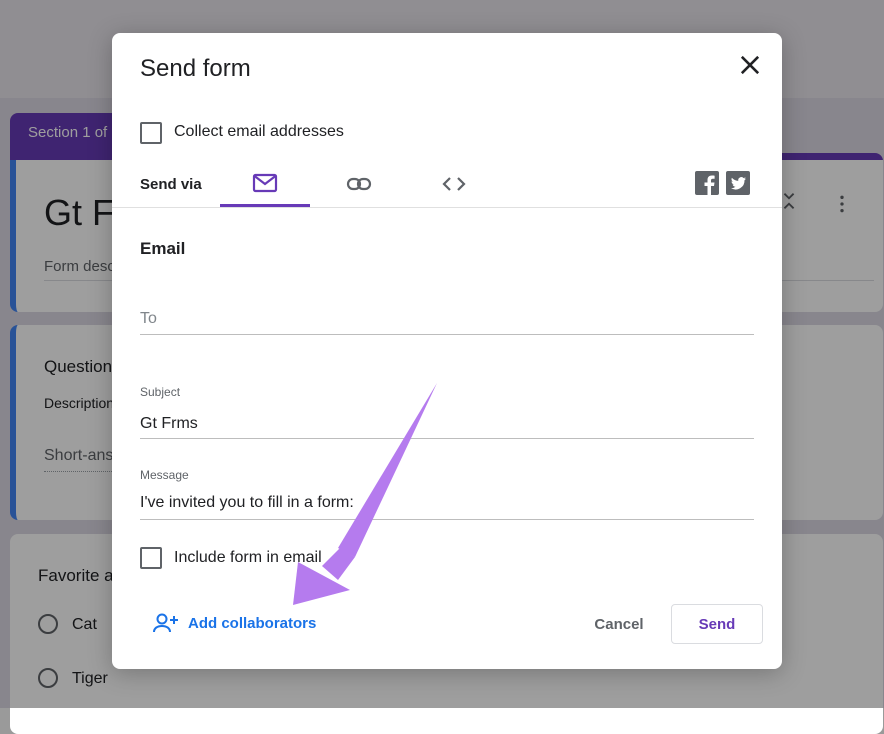 The height and width of the screenshot is (734, 884). I want to click on tab-embed, so click(454, 184).